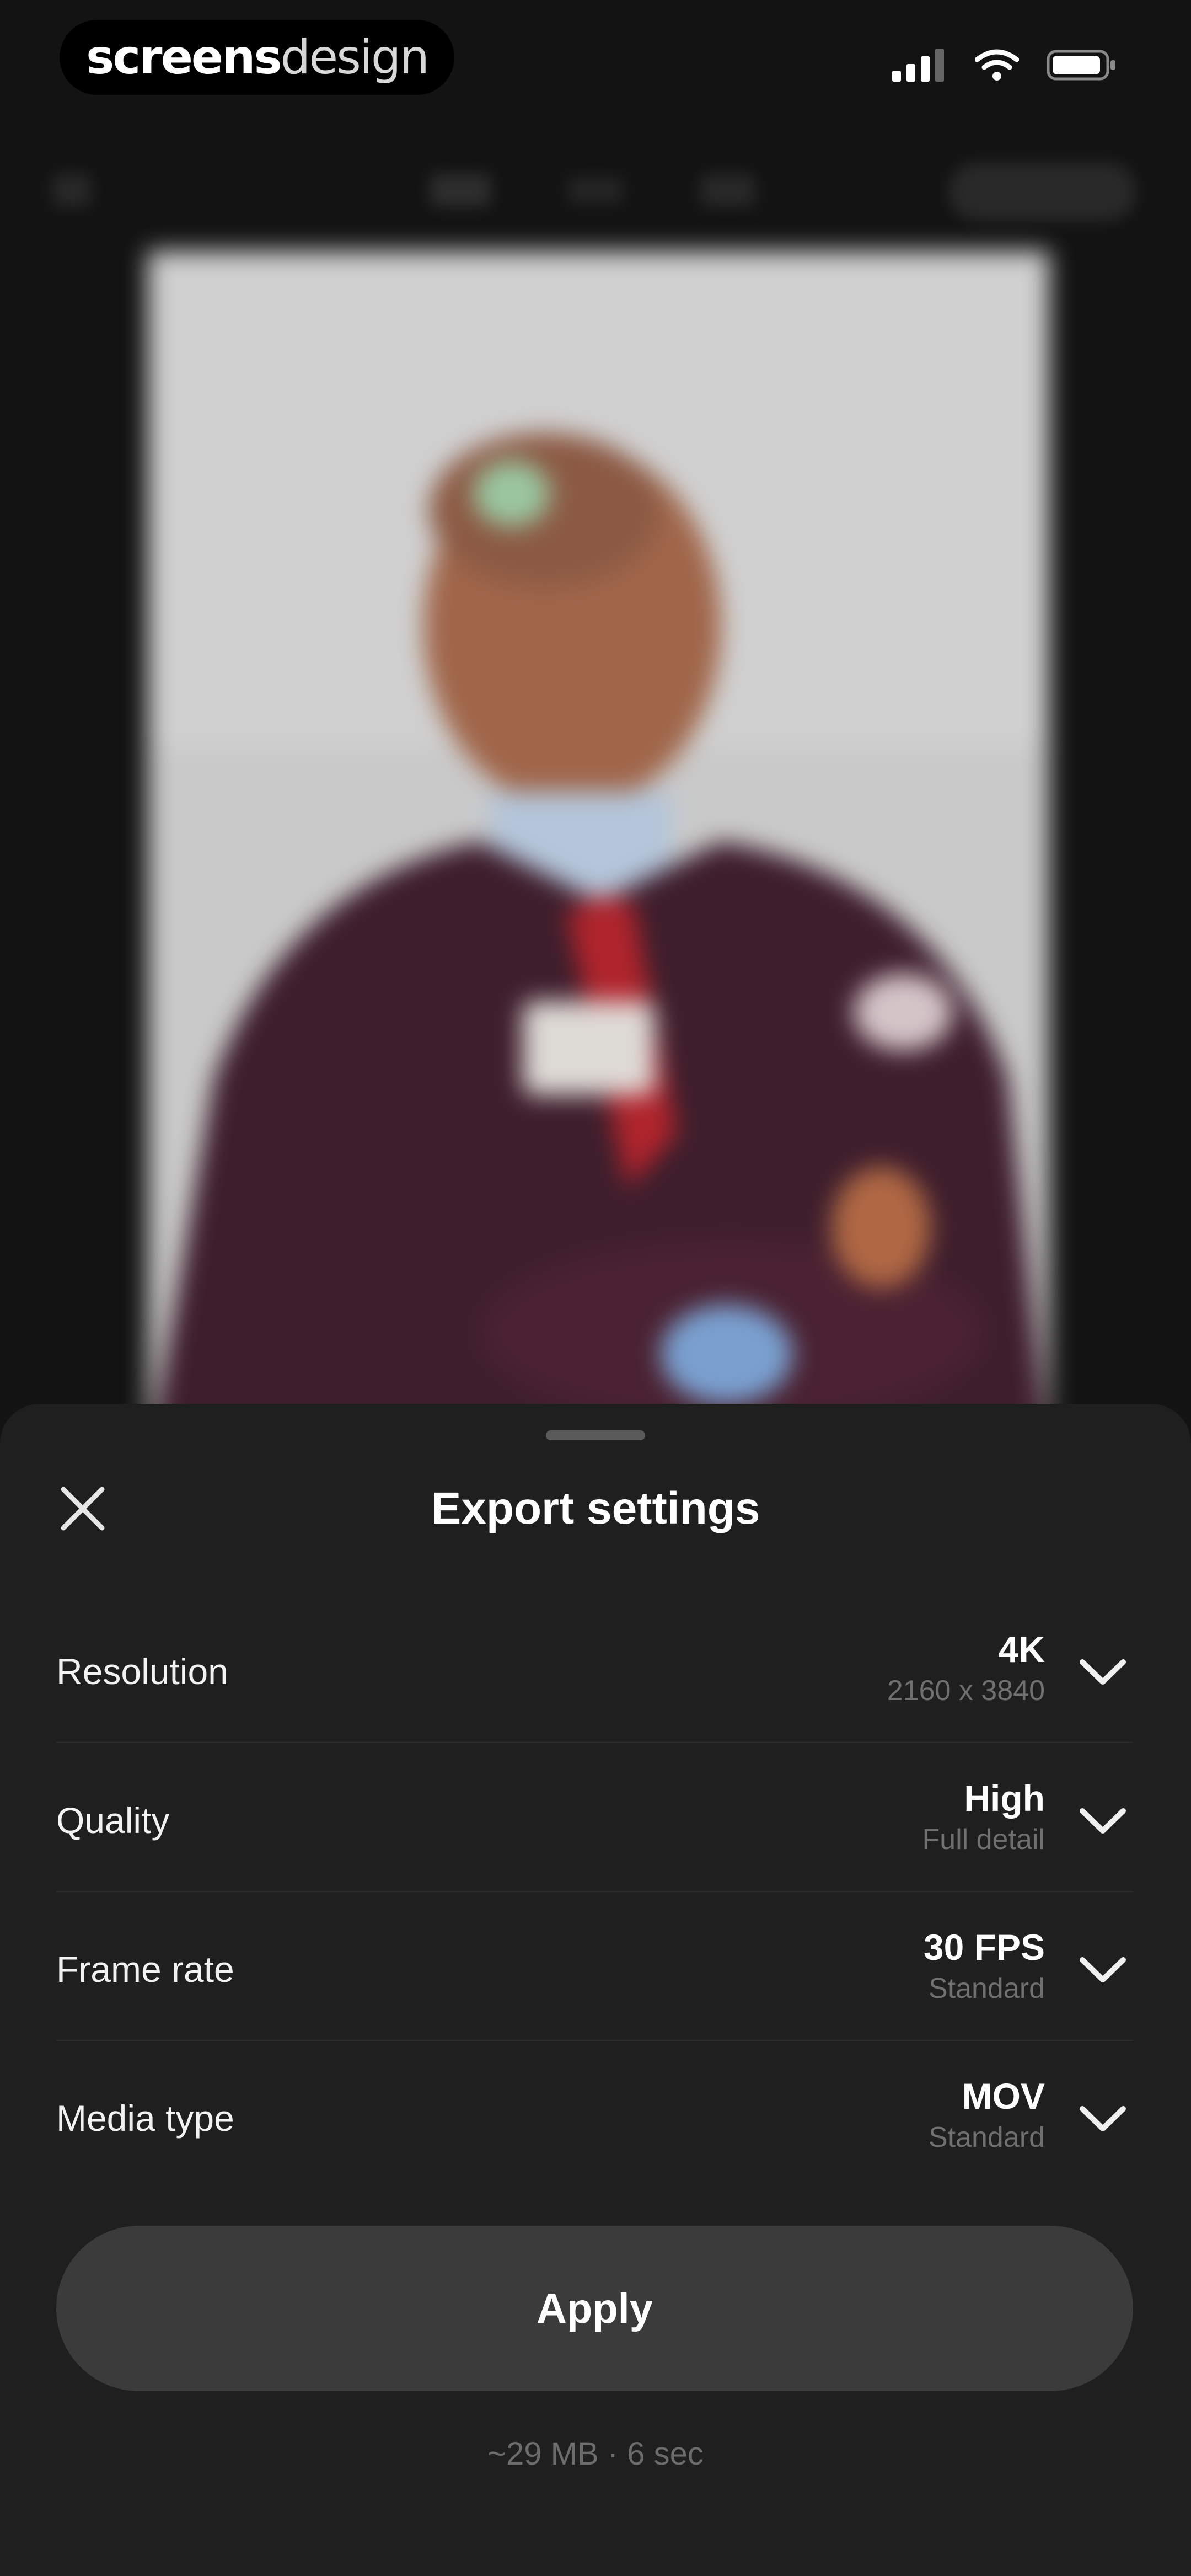 The height and width of the screenshot is (2576, 1191). I want to click on brand-light-text: design, so click(355, 57).